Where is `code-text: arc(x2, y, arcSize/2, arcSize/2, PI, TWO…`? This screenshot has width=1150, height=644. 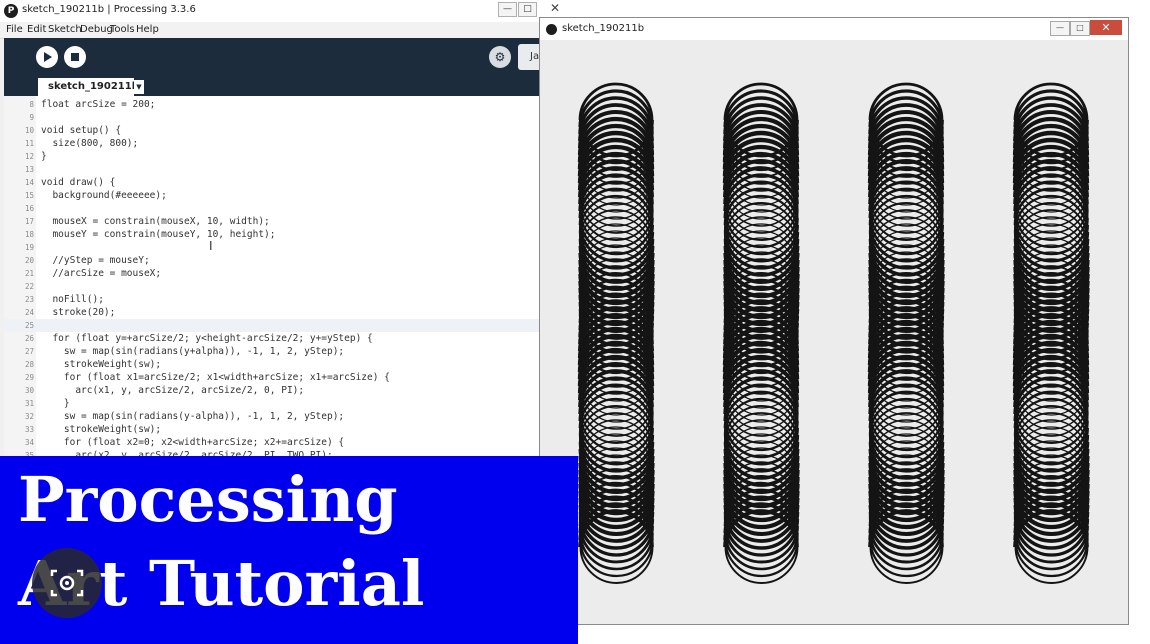
code-text: arc(x2, y, arcSize/2, arcSize/2, PI, TWO… is located at coordinates (187, 453).